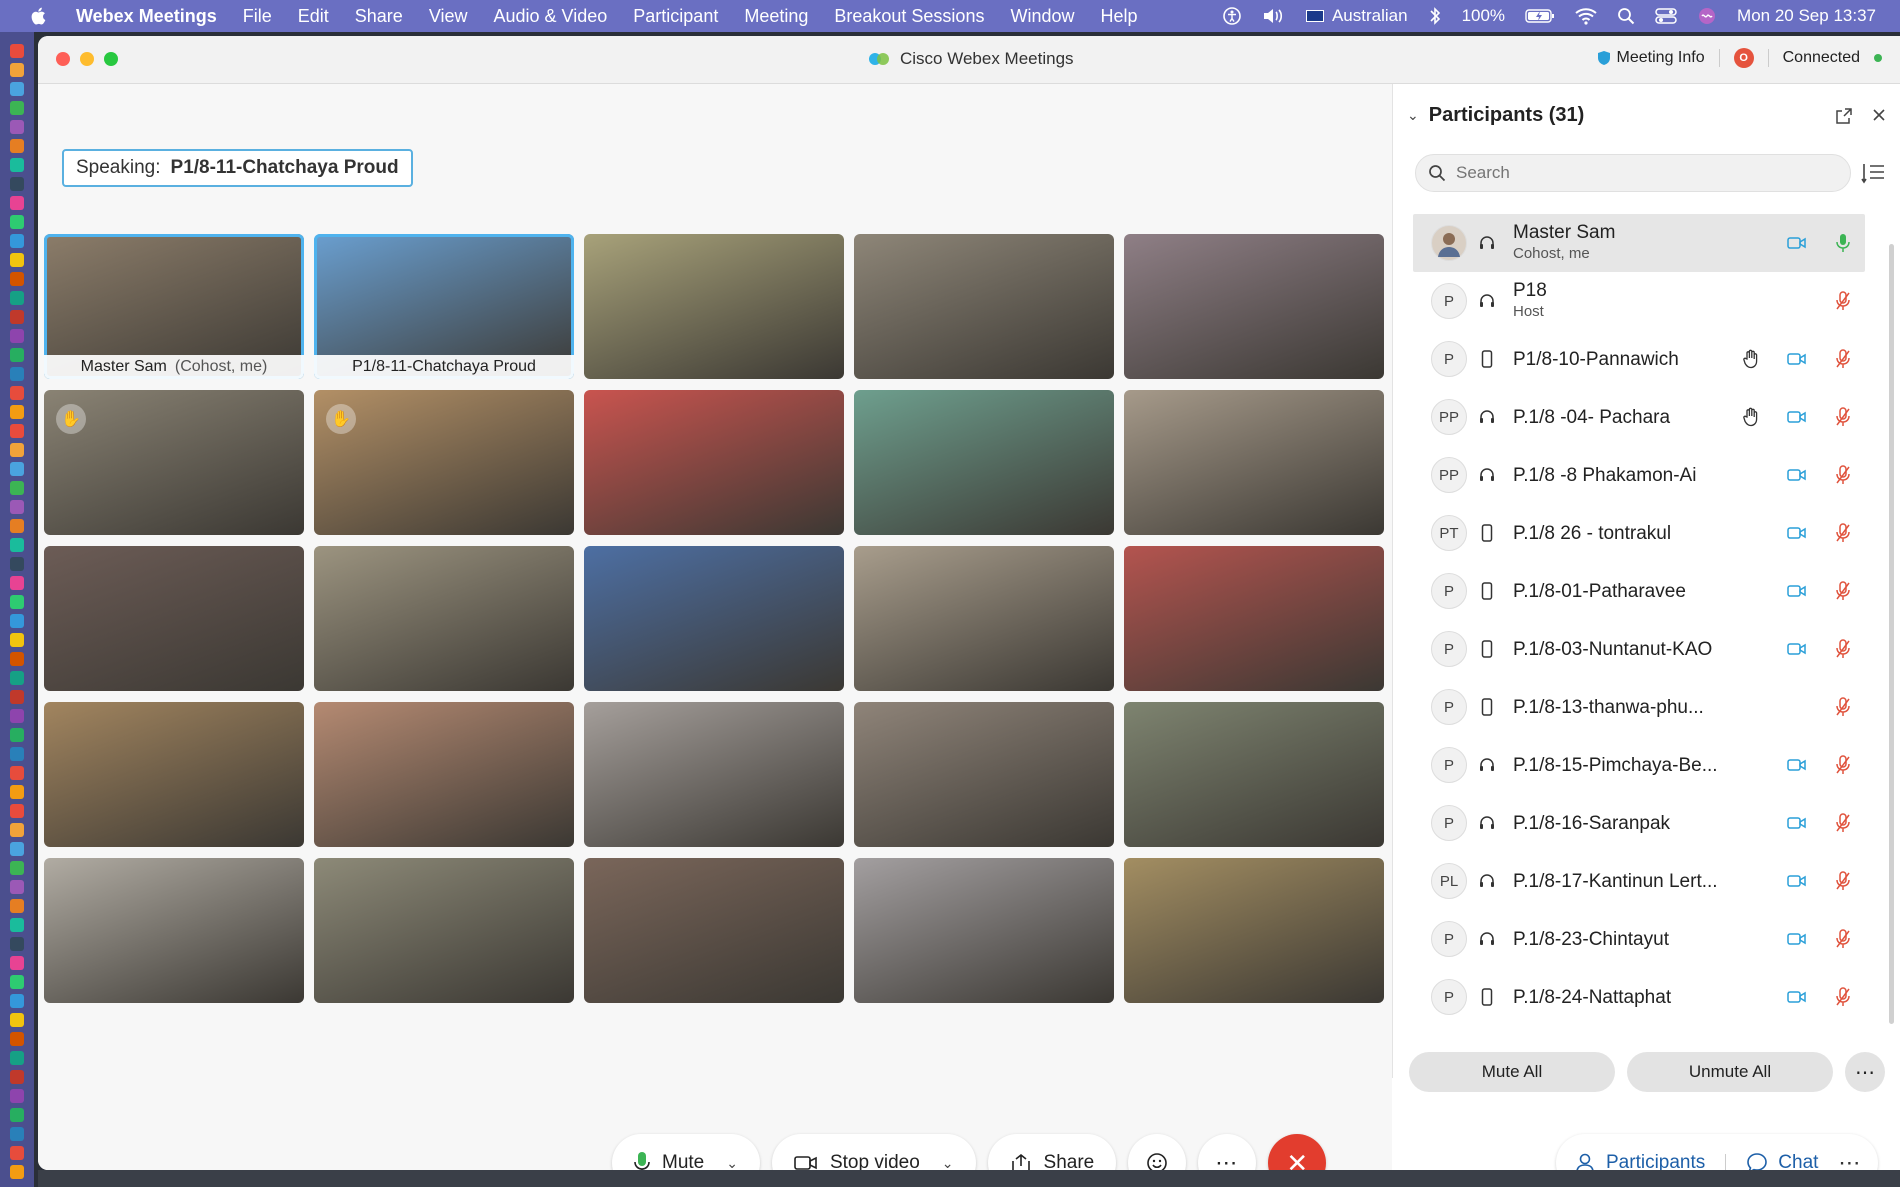 The width and height of the screenshot is (1900, 1187). Describe the element at coordinates (551, 16) in the screenshot. I see `menu-audio-video: Audio & Video` at that location.